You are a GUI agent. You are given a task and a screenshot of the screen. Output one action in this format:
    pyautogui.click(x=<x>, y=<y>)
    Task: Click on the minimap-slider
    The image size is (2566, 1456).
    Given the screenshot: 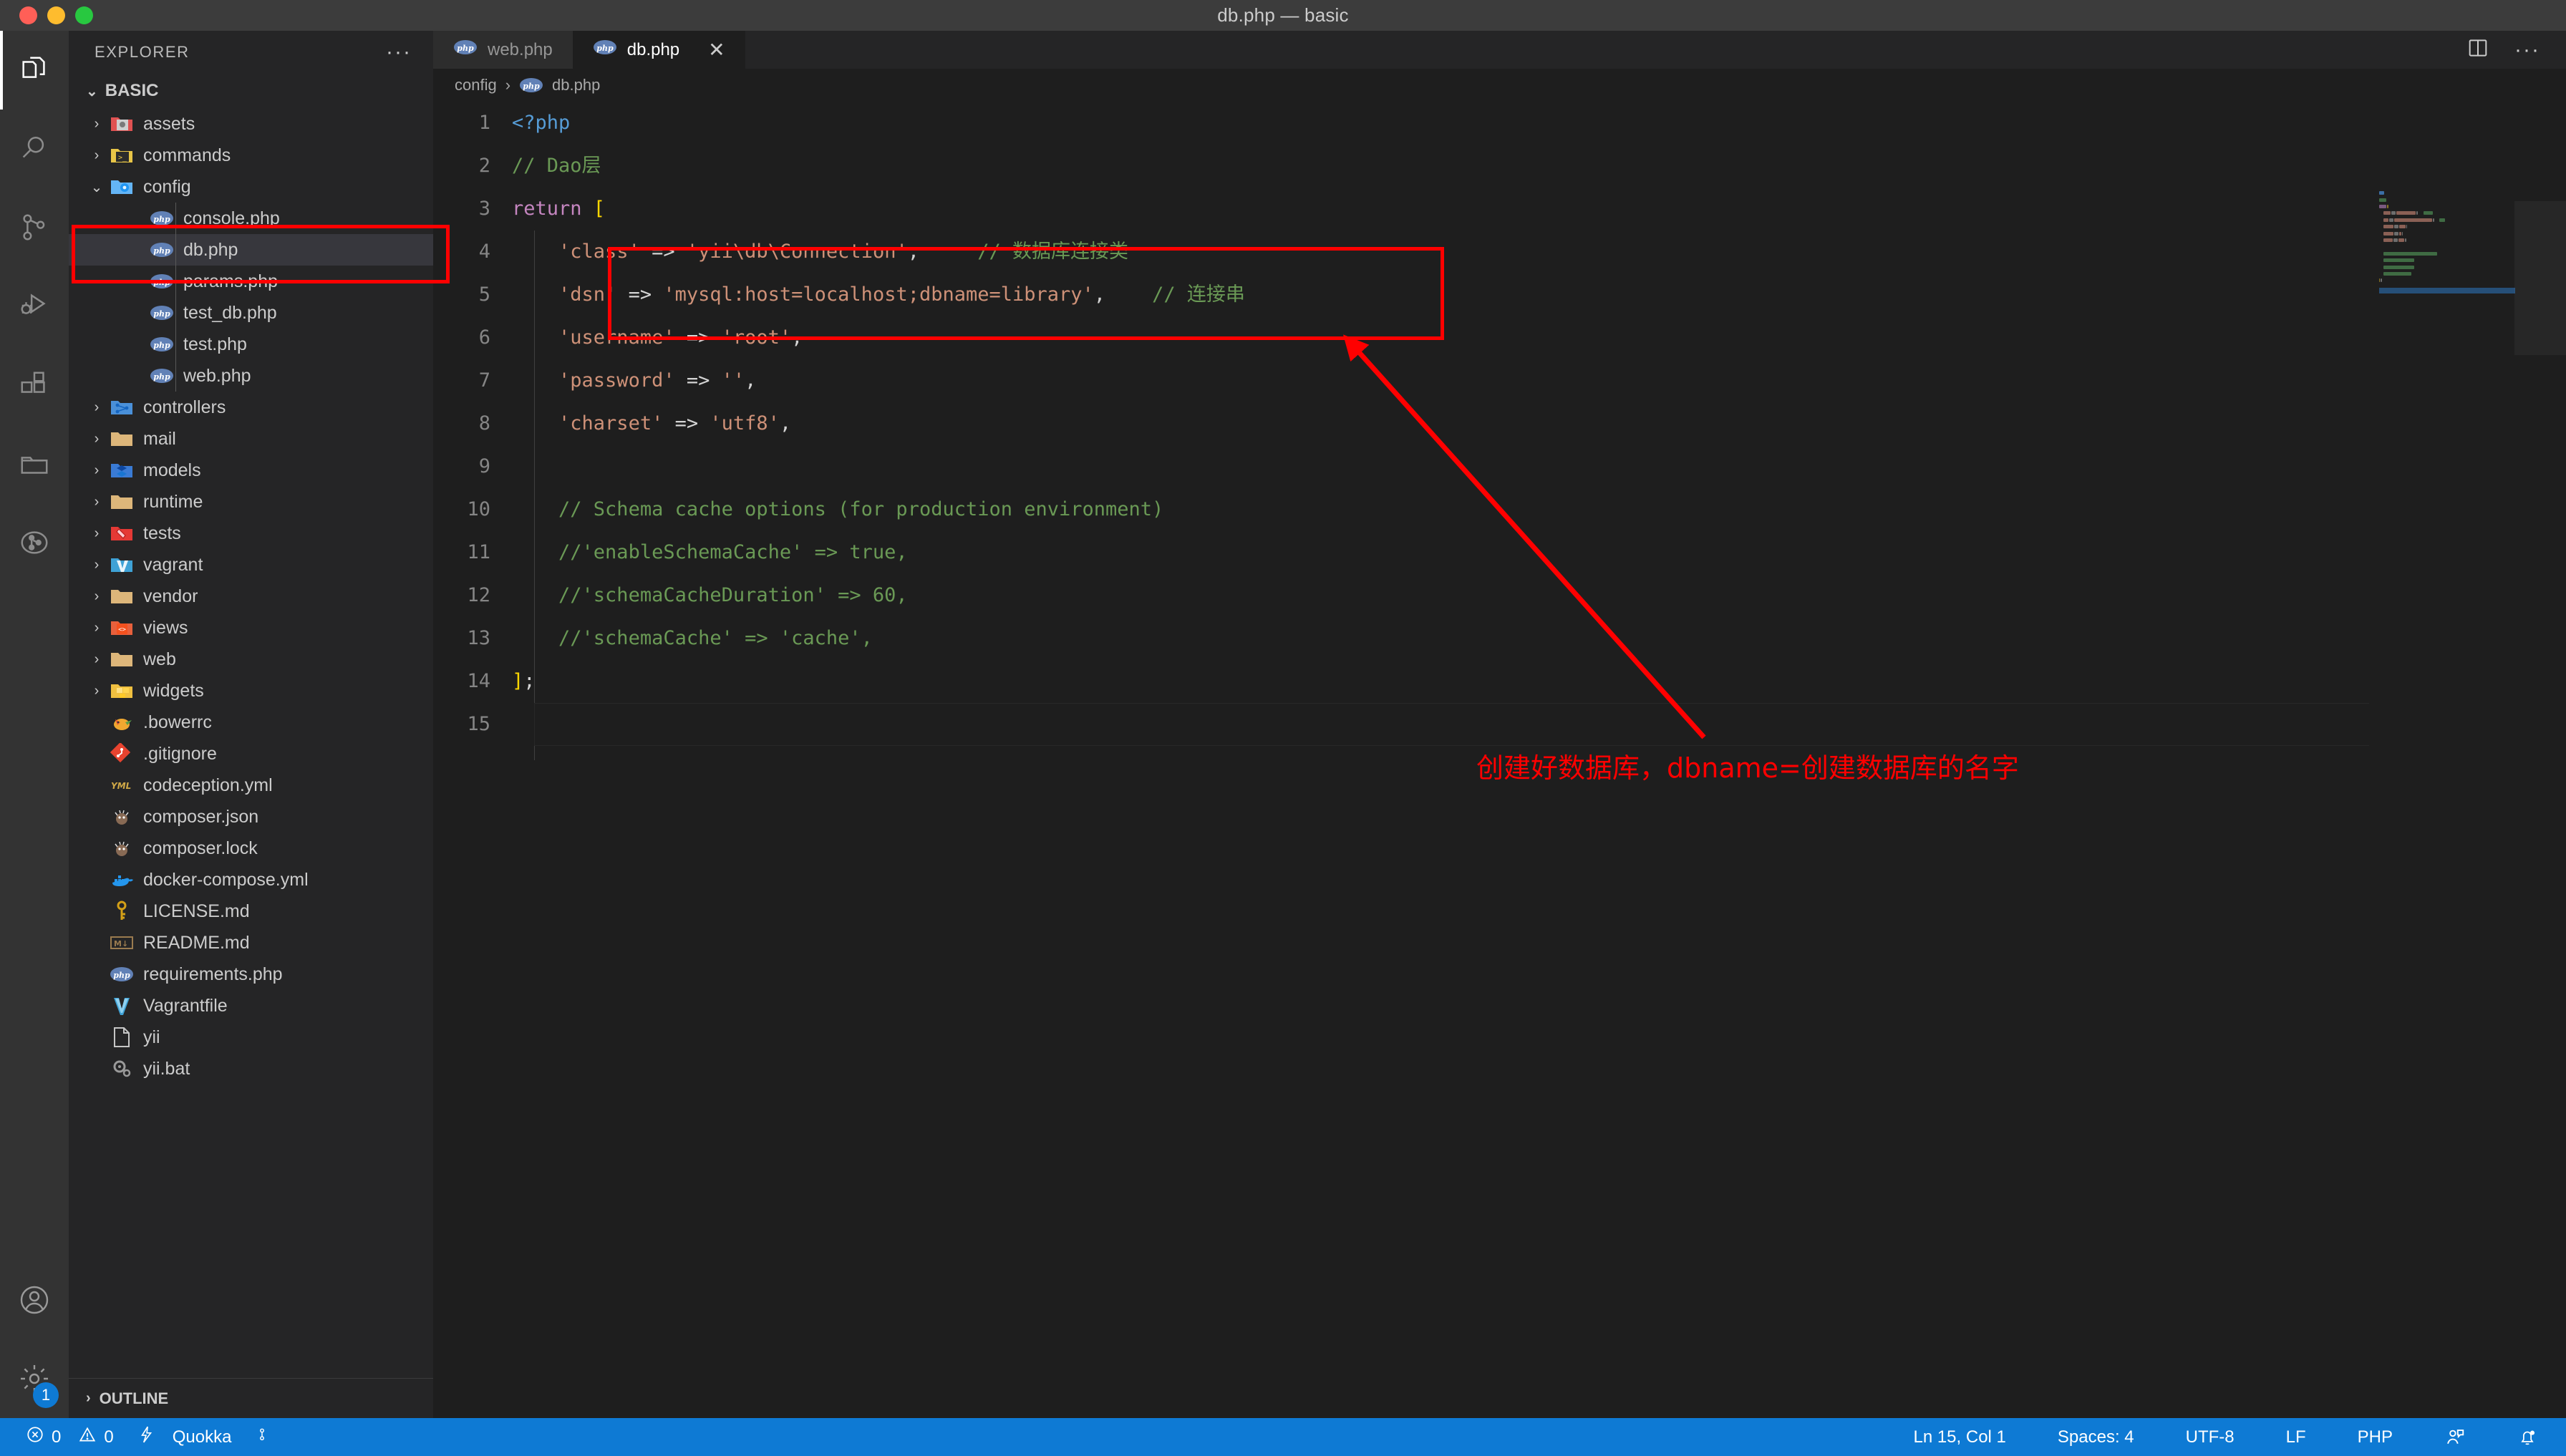 What is the action you would take?
    pyautogui.click(x=2540, y=278)
    